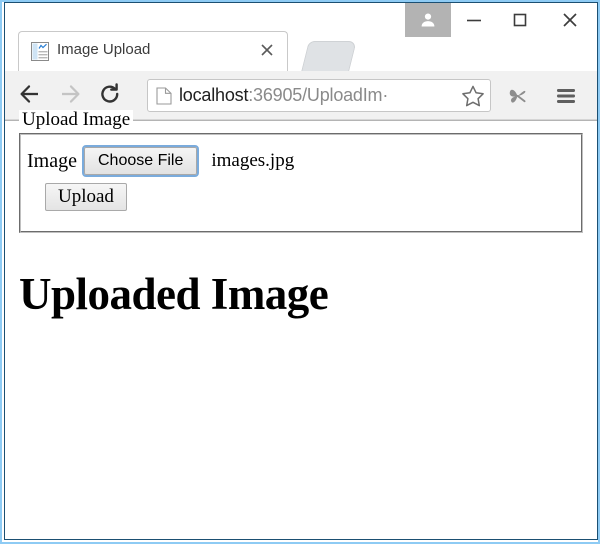 This screenshot has height=544, width=600. What do you see at coordinates (76, 120) in the screenshot?
I see `fieldset-legend: Upload Image` at bounding box center [76, 120].